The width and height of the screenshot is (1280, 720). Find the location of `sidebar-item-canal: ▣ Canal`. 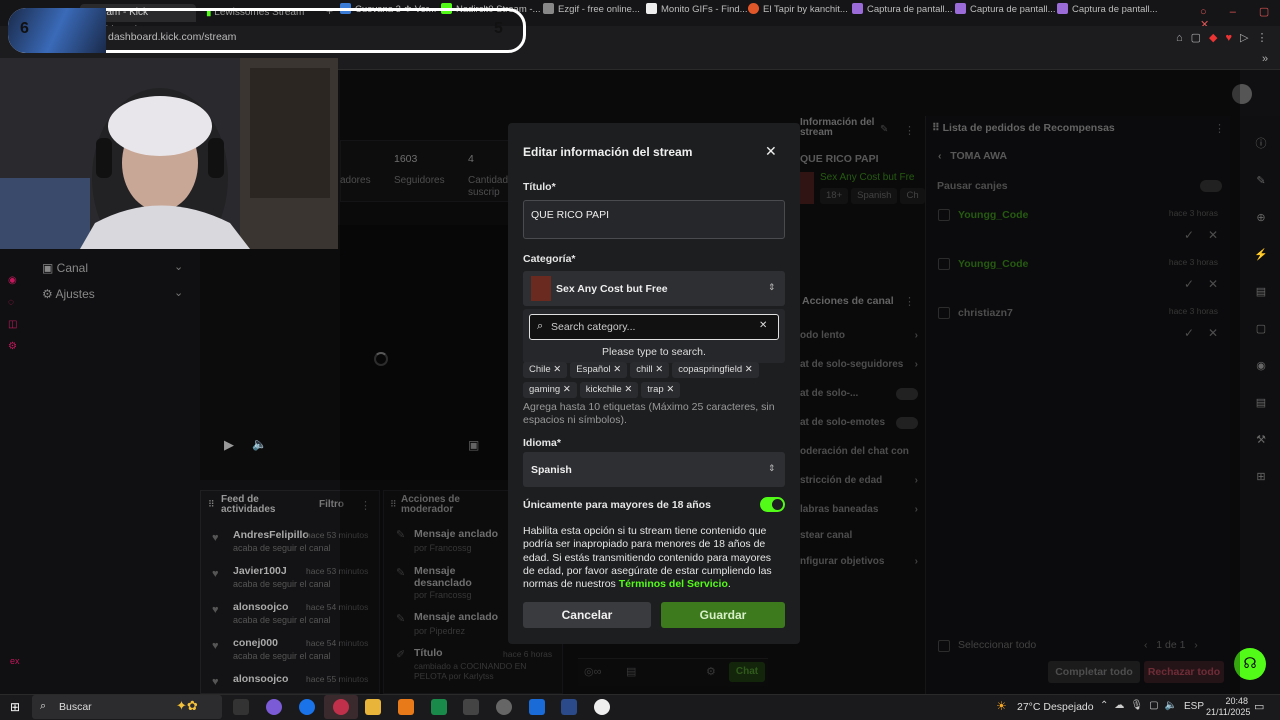

sidebar-item-canal: ▣ Canal is located at coordinates (65, 268).